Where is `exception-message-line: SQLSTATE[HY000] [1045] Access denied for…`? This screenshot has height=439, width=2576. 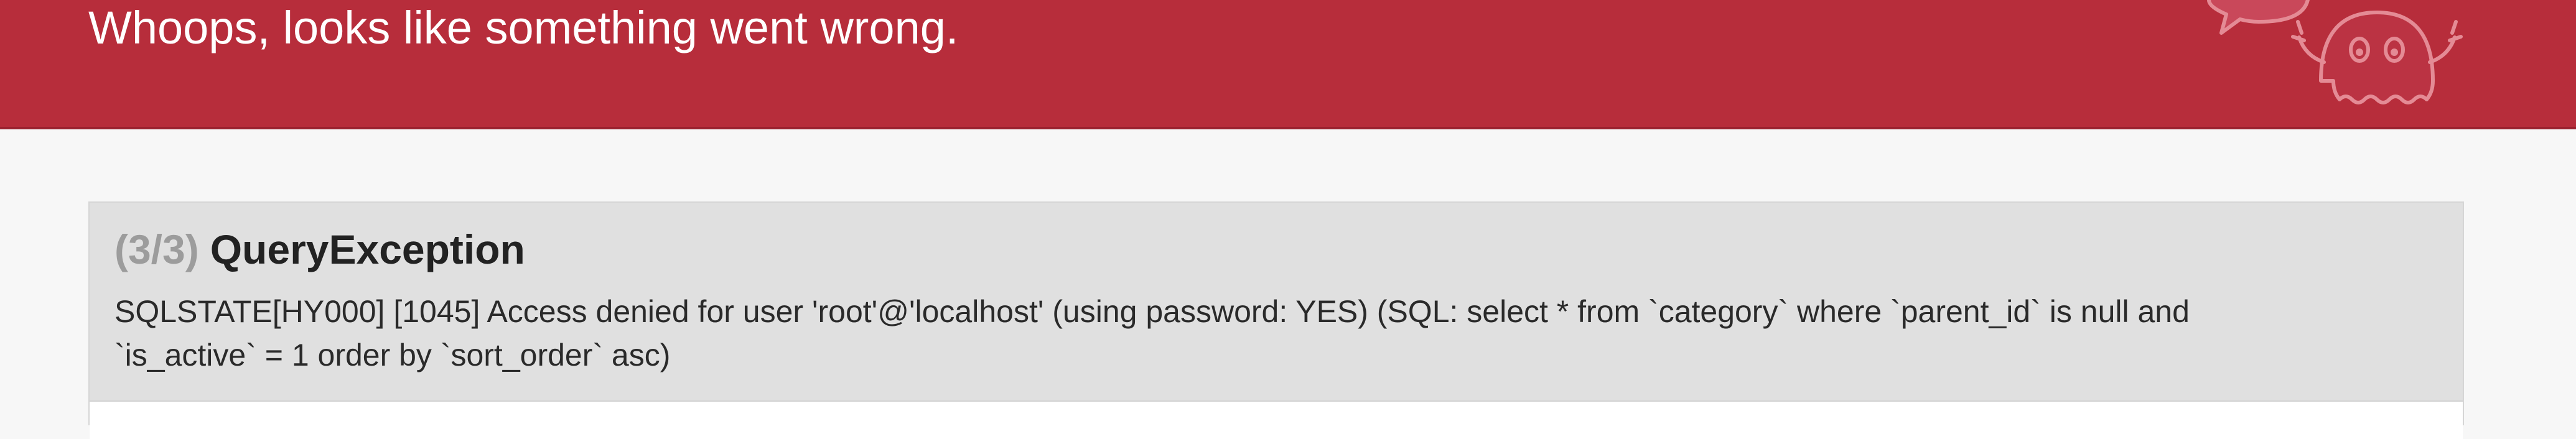 exception-message-line: SQLSTATE[HY000] [1045] Access denied for… is located at coordinates (1152, 311).